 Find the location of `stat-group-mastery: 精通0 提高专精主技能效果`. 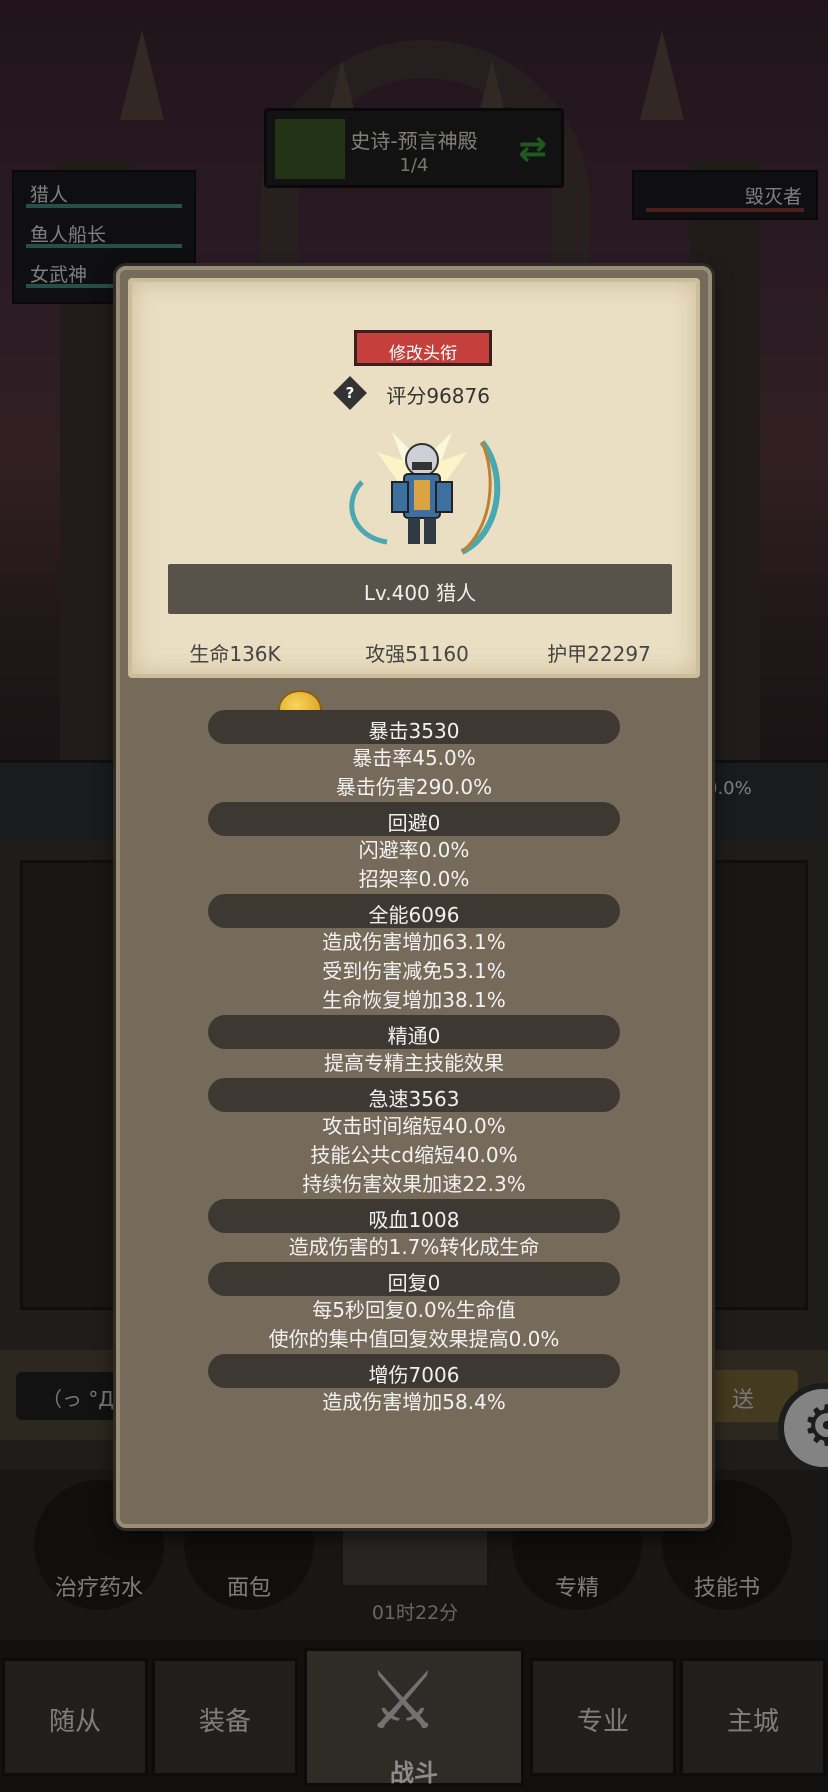

stat-group-mastery: 精通0 提高专精主技能效果 is located at coordinates (414, 1046).